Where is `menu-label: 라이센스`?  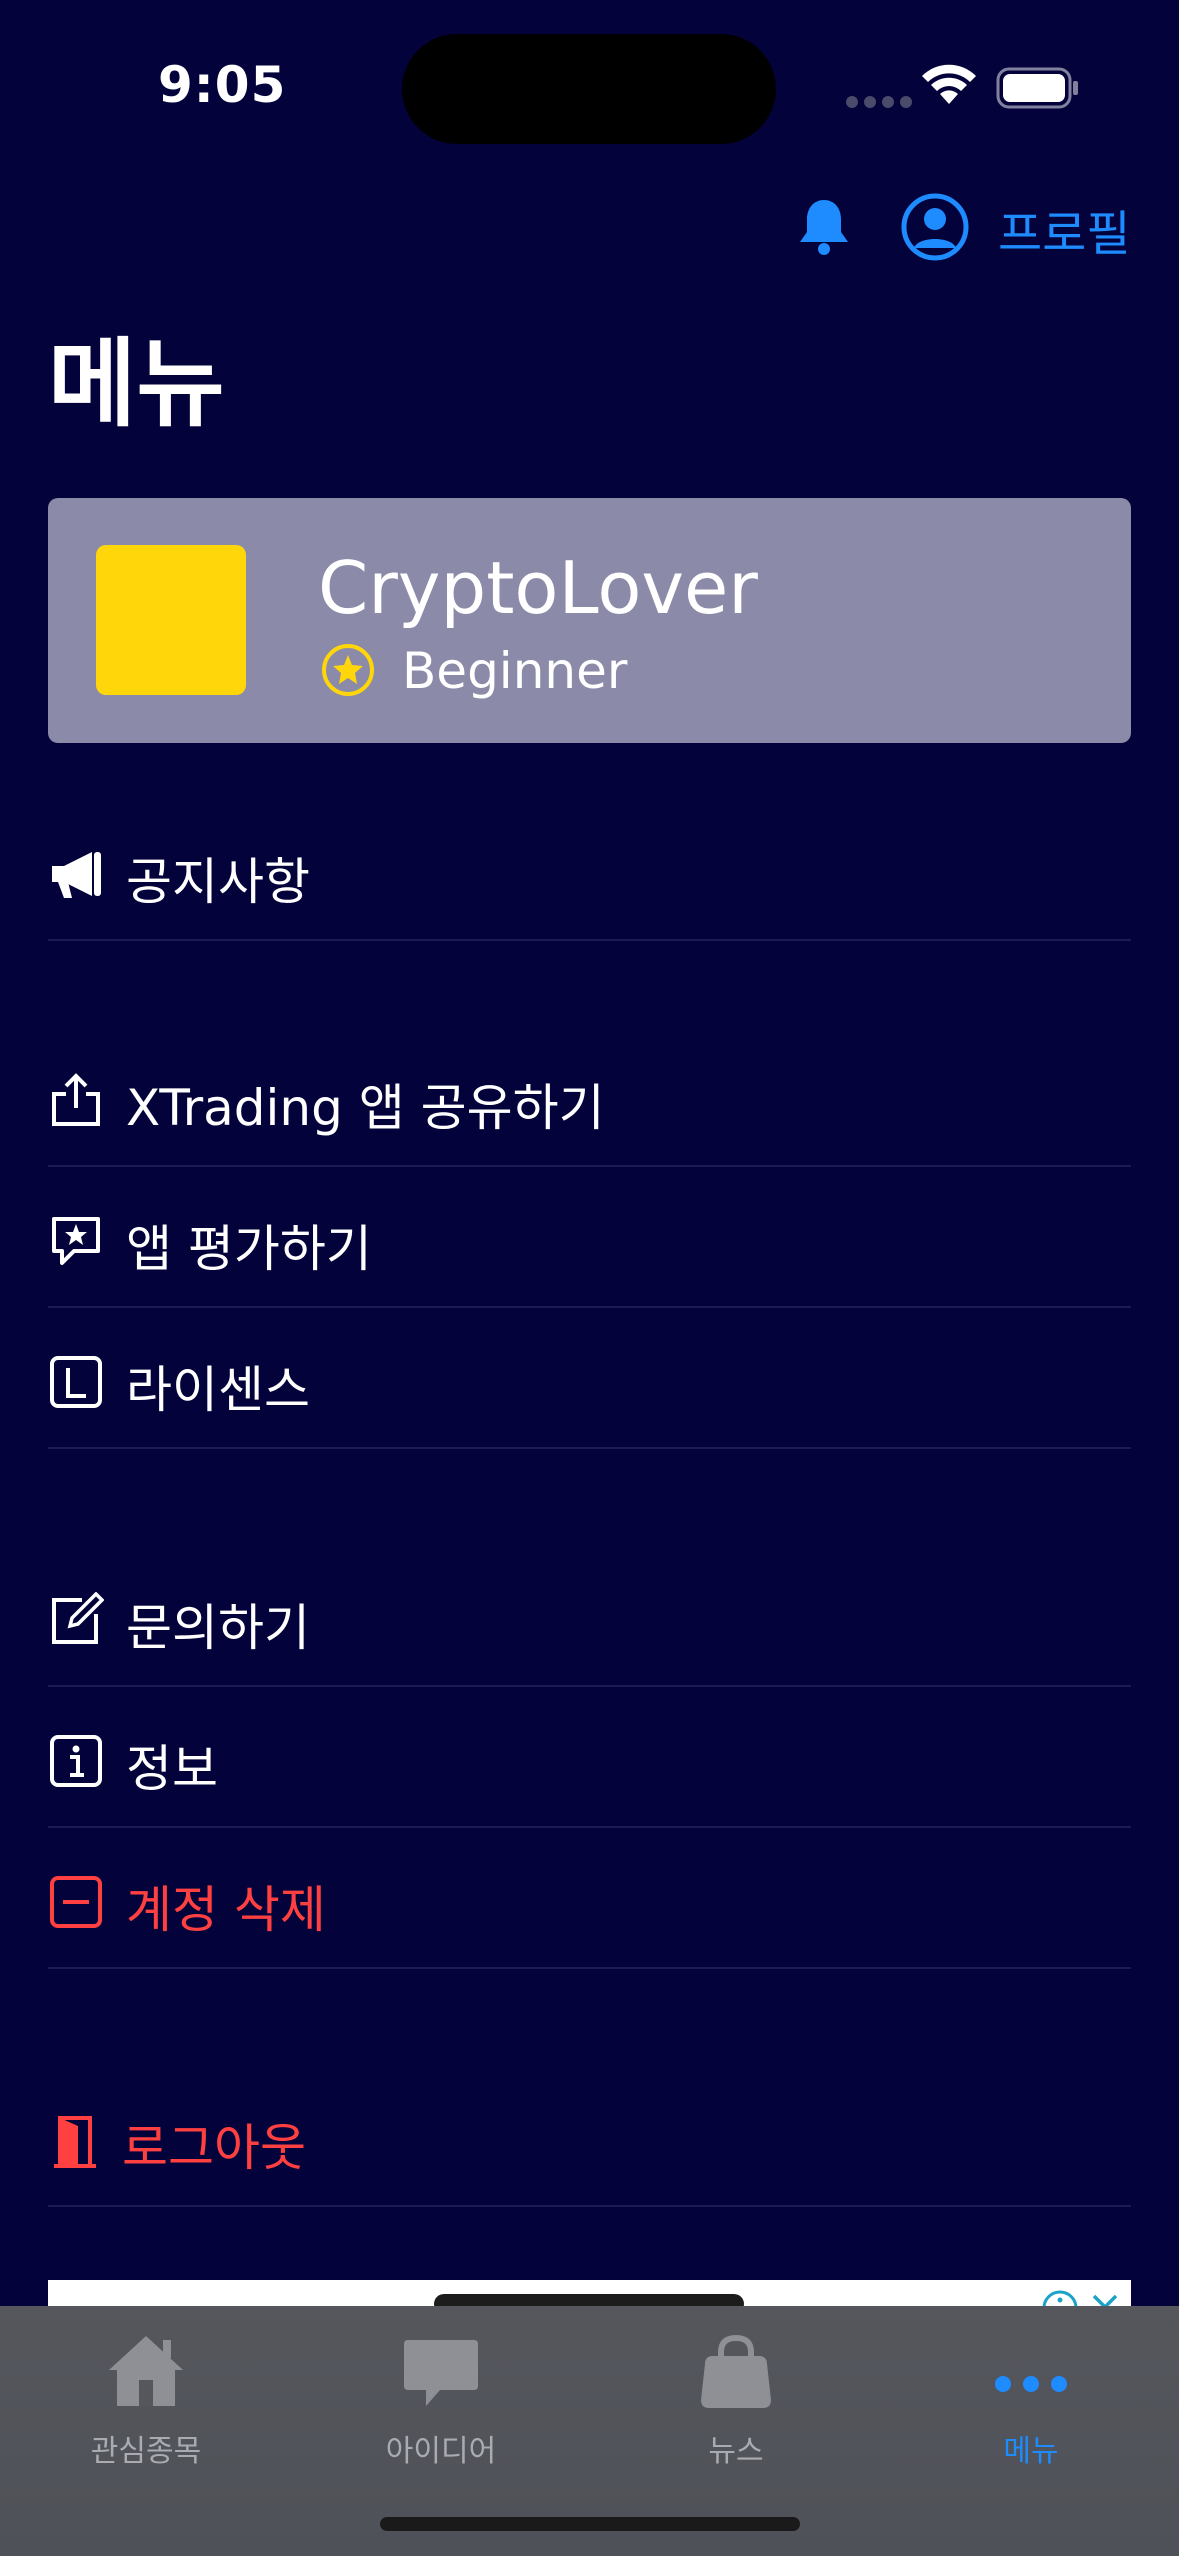
menu-label: 라이센스 is located at coordinates (218, 1390).